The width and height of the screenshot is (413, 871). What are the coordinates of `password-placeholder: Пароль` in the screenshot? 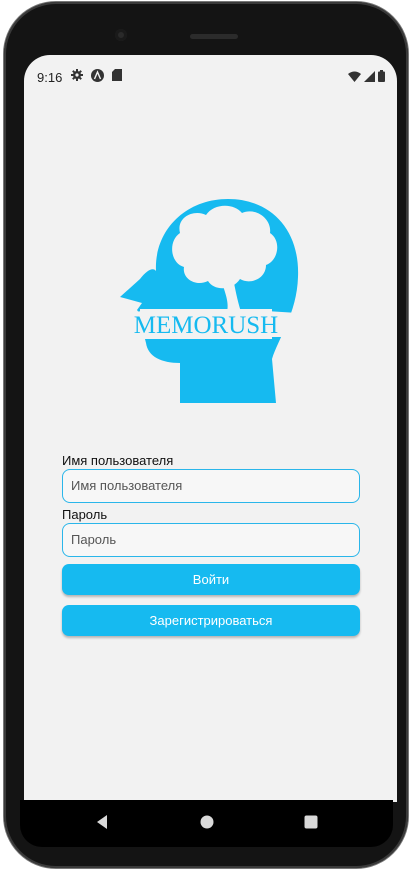 It's located at (94, 539).